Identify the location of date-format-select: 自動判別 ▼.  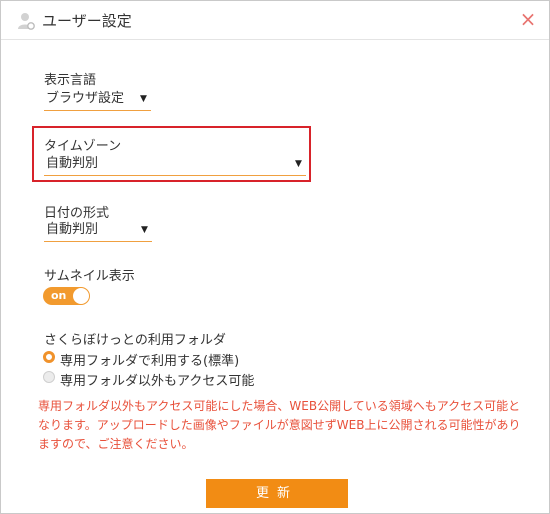
(98, 231).